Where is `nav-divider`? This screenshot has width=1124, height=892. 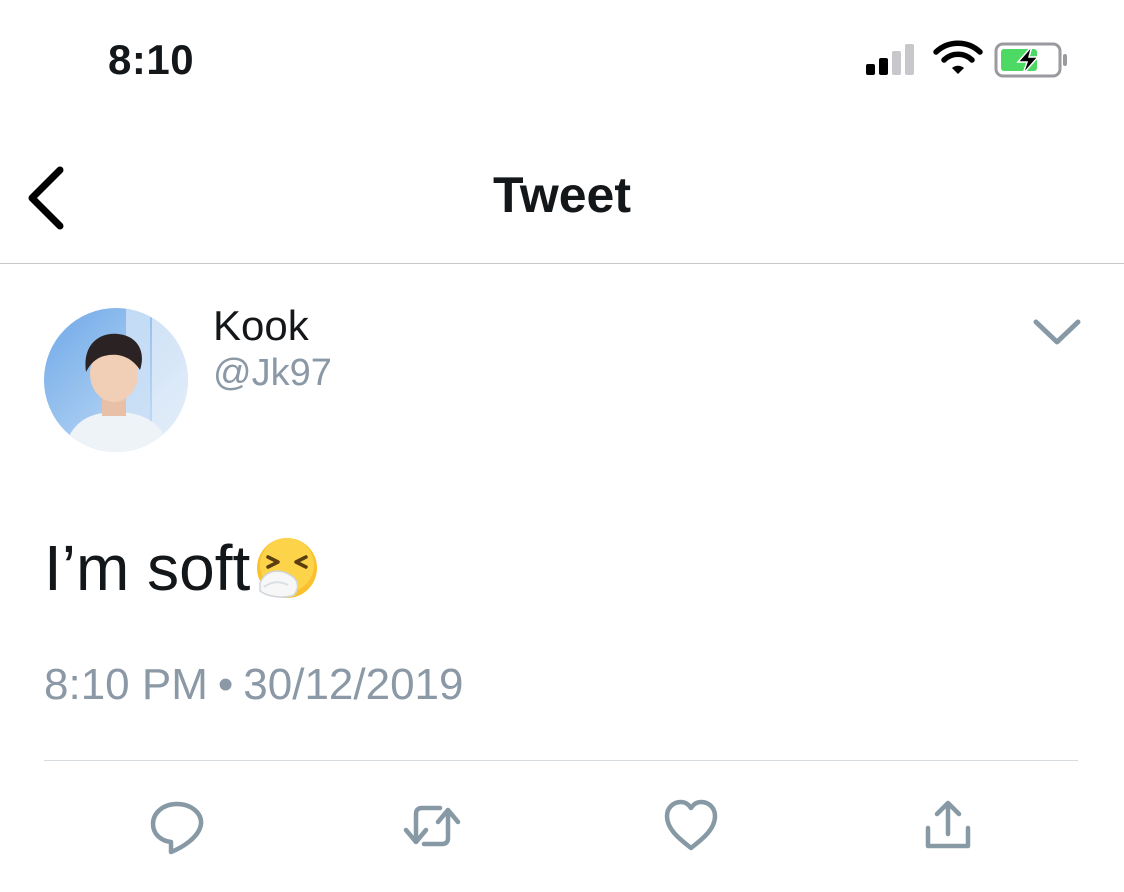 nav-divider is located at coordinates (562, 263).